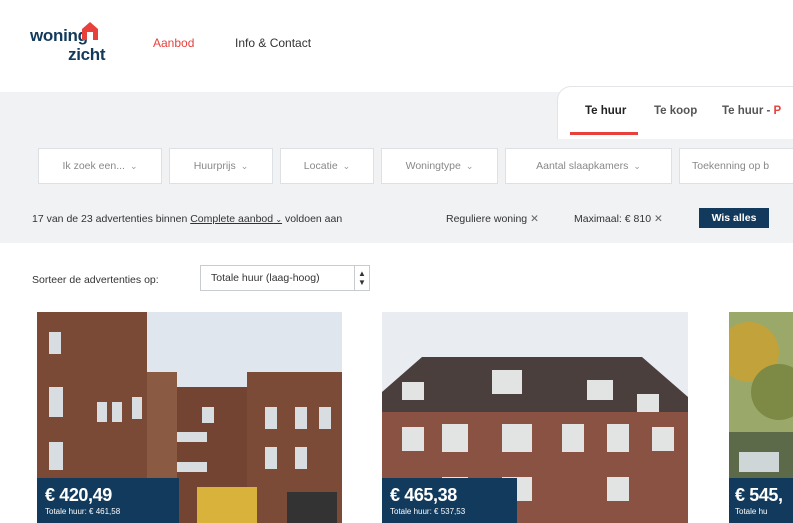  Describe the element at coordinates (95, 280) in the screenshot. I see `sort-label: Sorteer de advertenties op:` at that location.